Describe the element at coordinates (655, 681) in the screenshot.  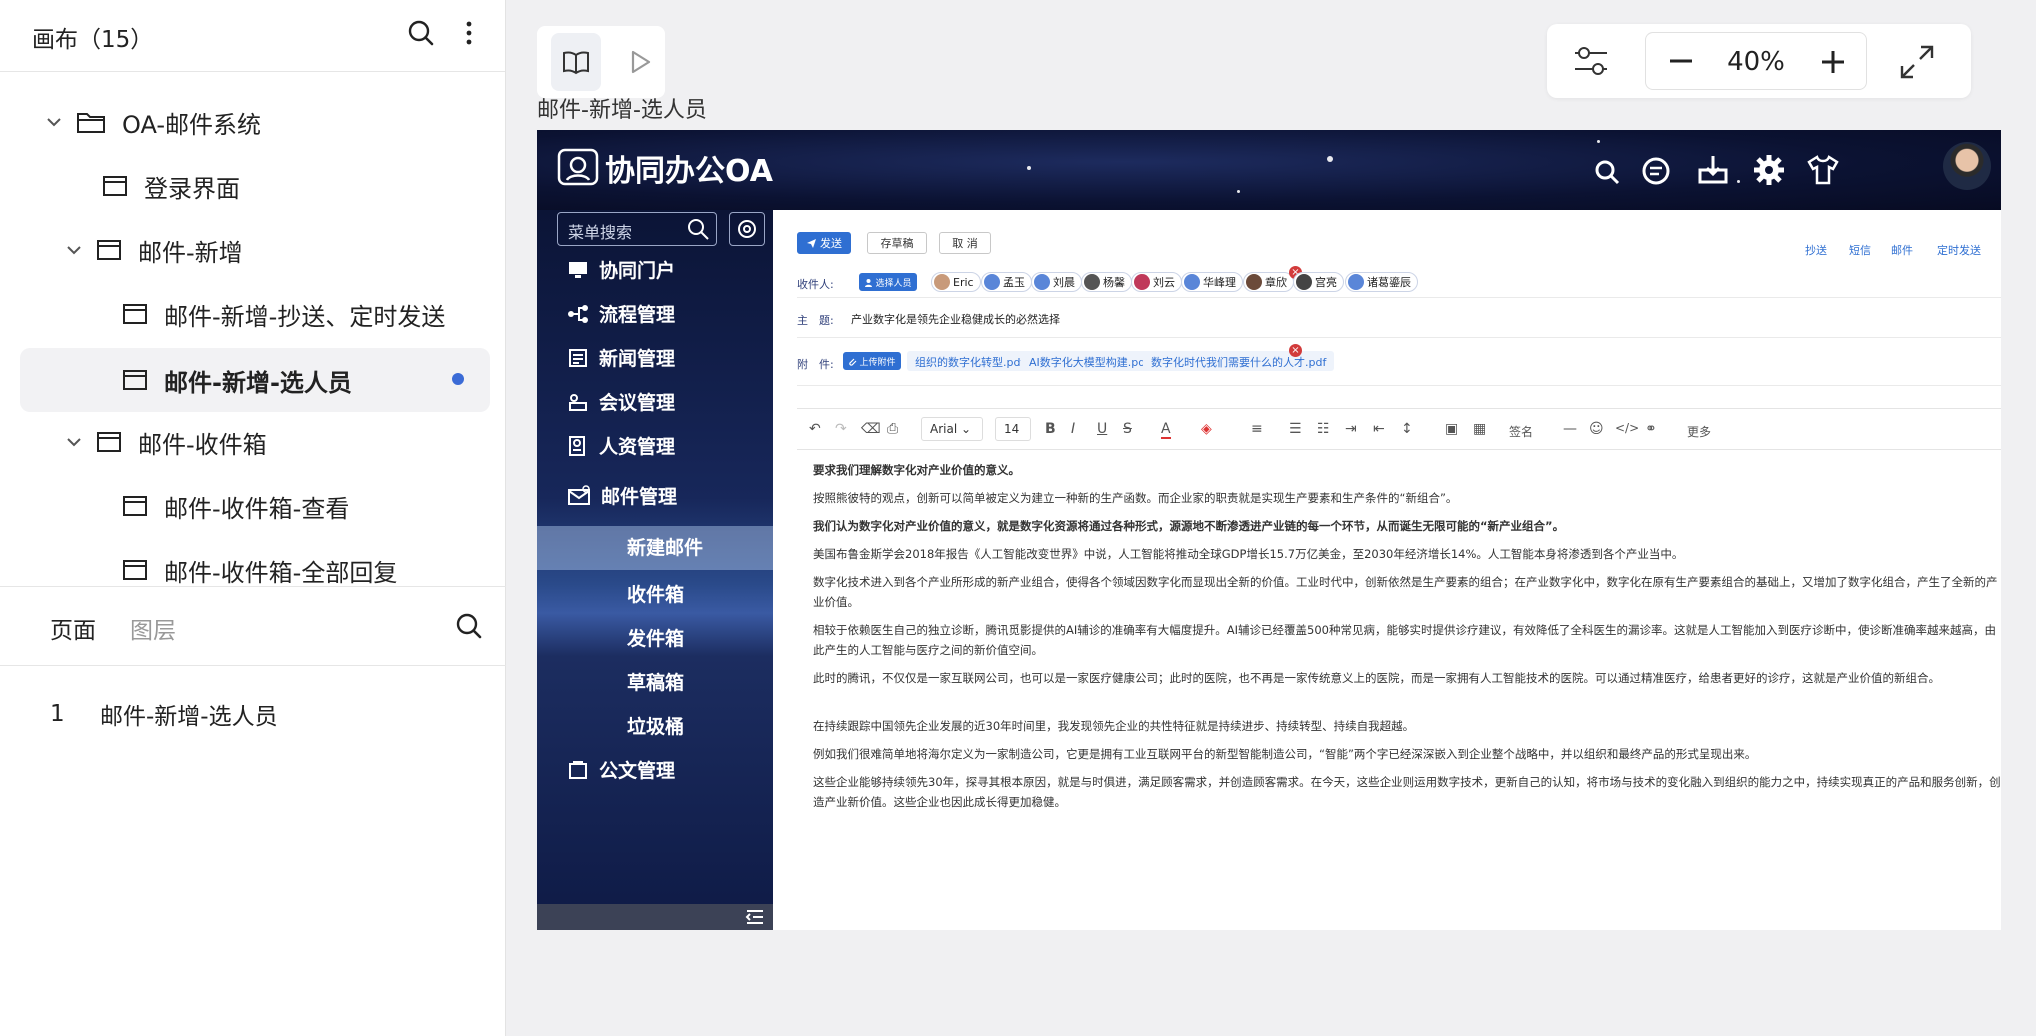
I see `submenu-drafts: 草稿箱` at that location.